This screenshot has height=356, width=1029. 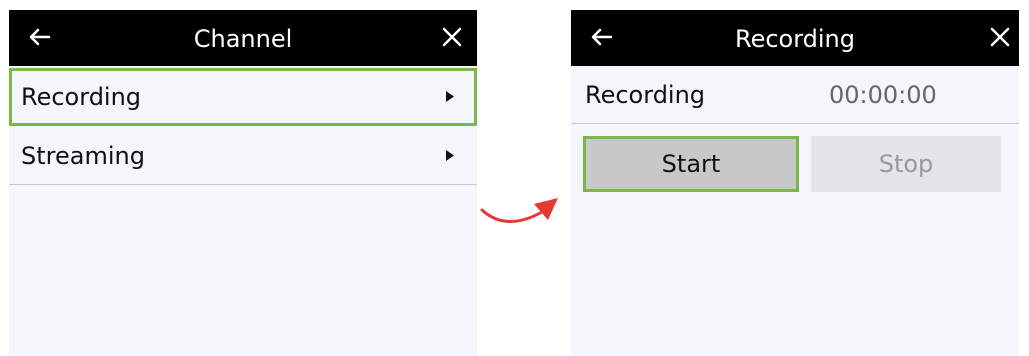 What do you see at coordinates (906, 164) in the screenshot?
I see `stop-button: Stop` at bounding box center [906, 164].